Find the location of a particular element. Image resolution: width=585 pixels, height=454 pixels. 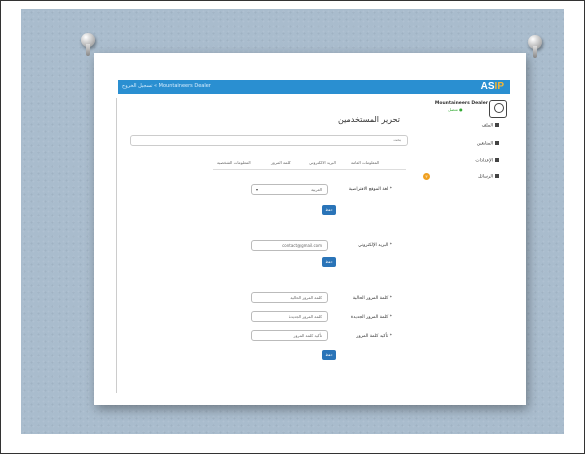

page-title: تحرير المستخدمين is located at coordinates (369, 119).